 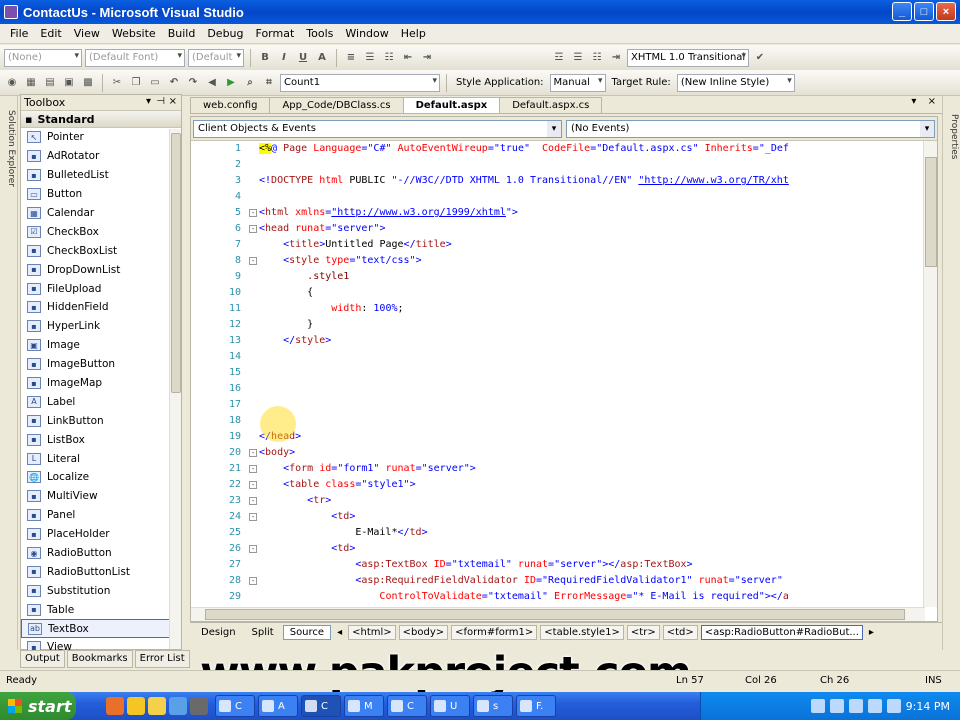 I want to click on scroll-thumb, so click(x=176, y=263).